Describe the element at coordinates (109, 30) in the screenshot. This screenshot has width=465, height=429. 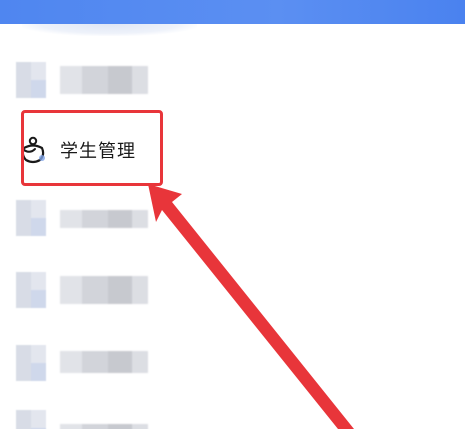
I see `header-curve` at that location.